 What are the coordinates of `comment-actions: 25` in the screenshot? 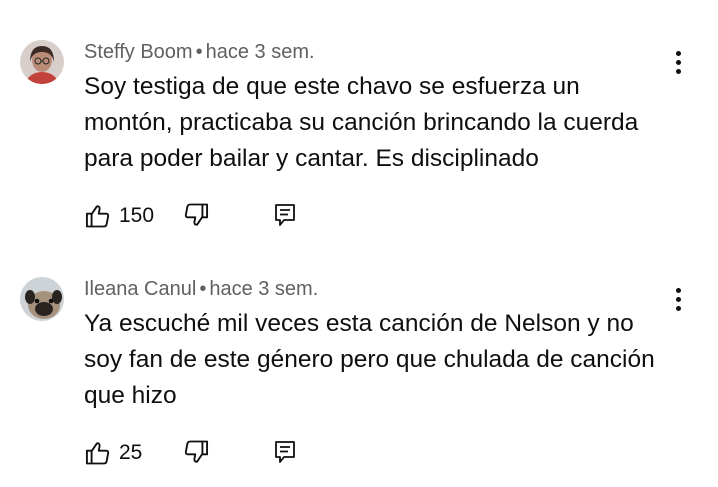 It's located at (204, 452).